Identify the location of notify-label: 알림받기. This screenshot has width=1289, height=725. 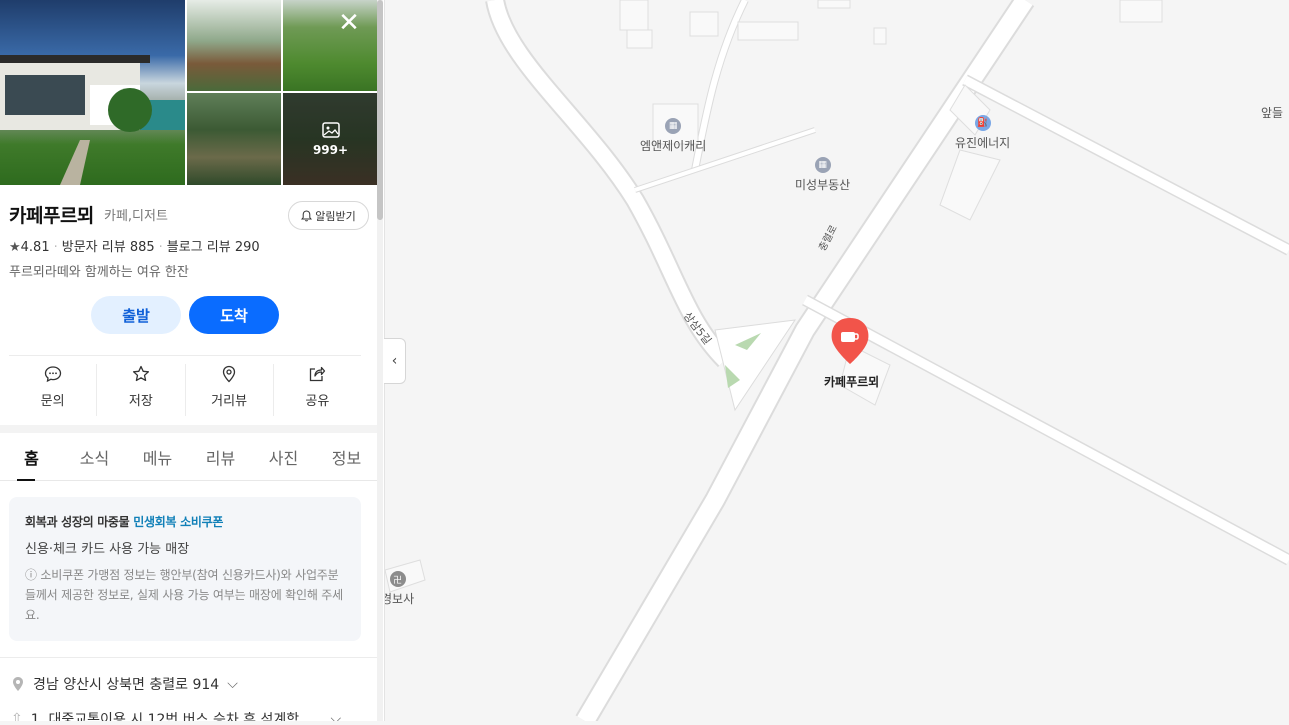
(335, 216).